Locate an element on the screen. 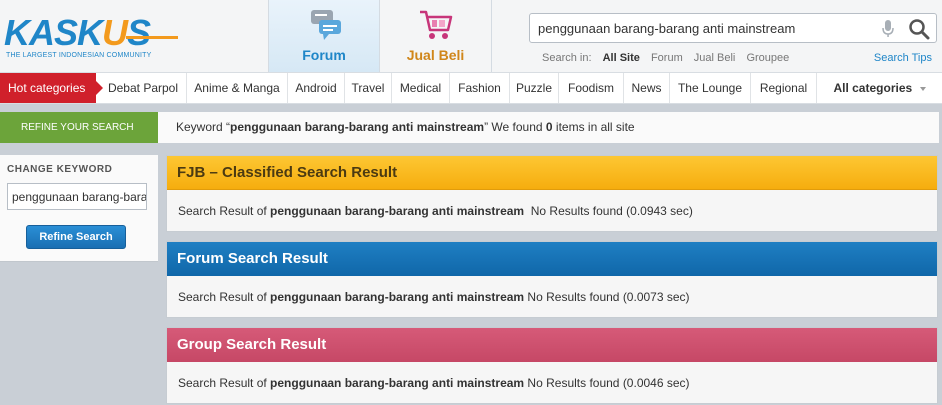  change-keyword-input is located at coordinates (77, 196).